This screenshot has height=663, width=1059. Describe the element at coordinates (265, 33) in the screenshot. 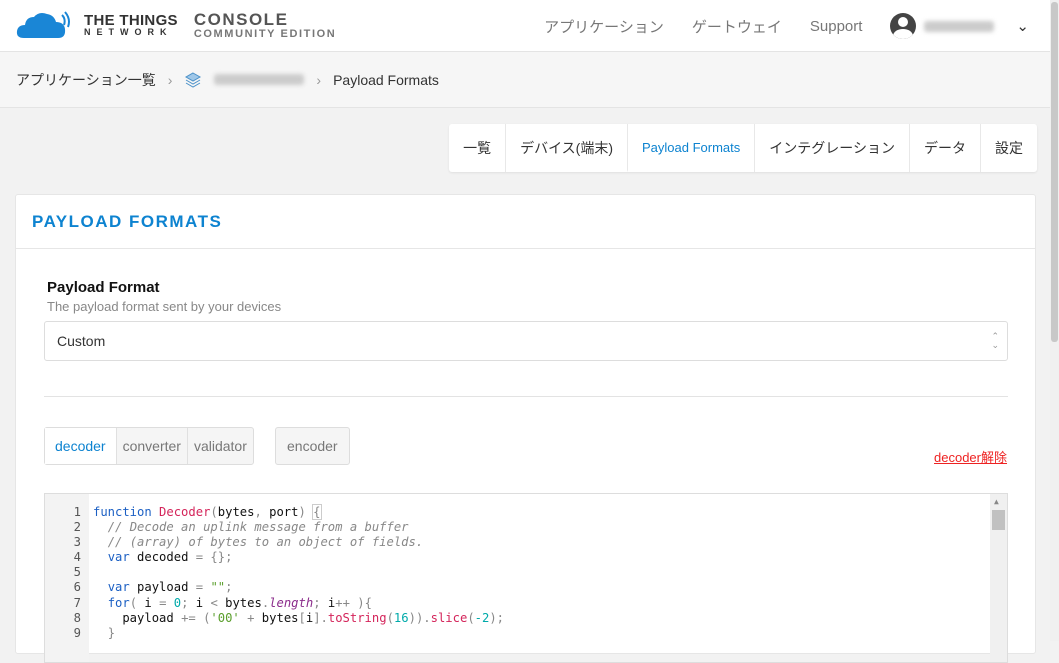

I see `edition-label: COMMUNITY EDITION` at that location.